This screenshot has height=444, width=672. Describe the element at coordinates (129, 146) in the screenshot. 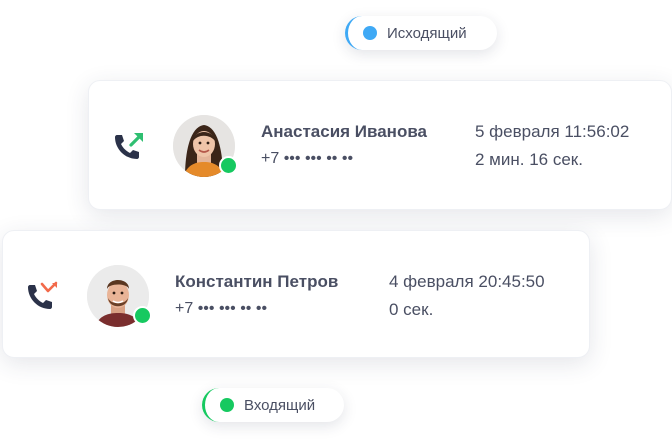

I see `phone-outgoing-icon` at that location.